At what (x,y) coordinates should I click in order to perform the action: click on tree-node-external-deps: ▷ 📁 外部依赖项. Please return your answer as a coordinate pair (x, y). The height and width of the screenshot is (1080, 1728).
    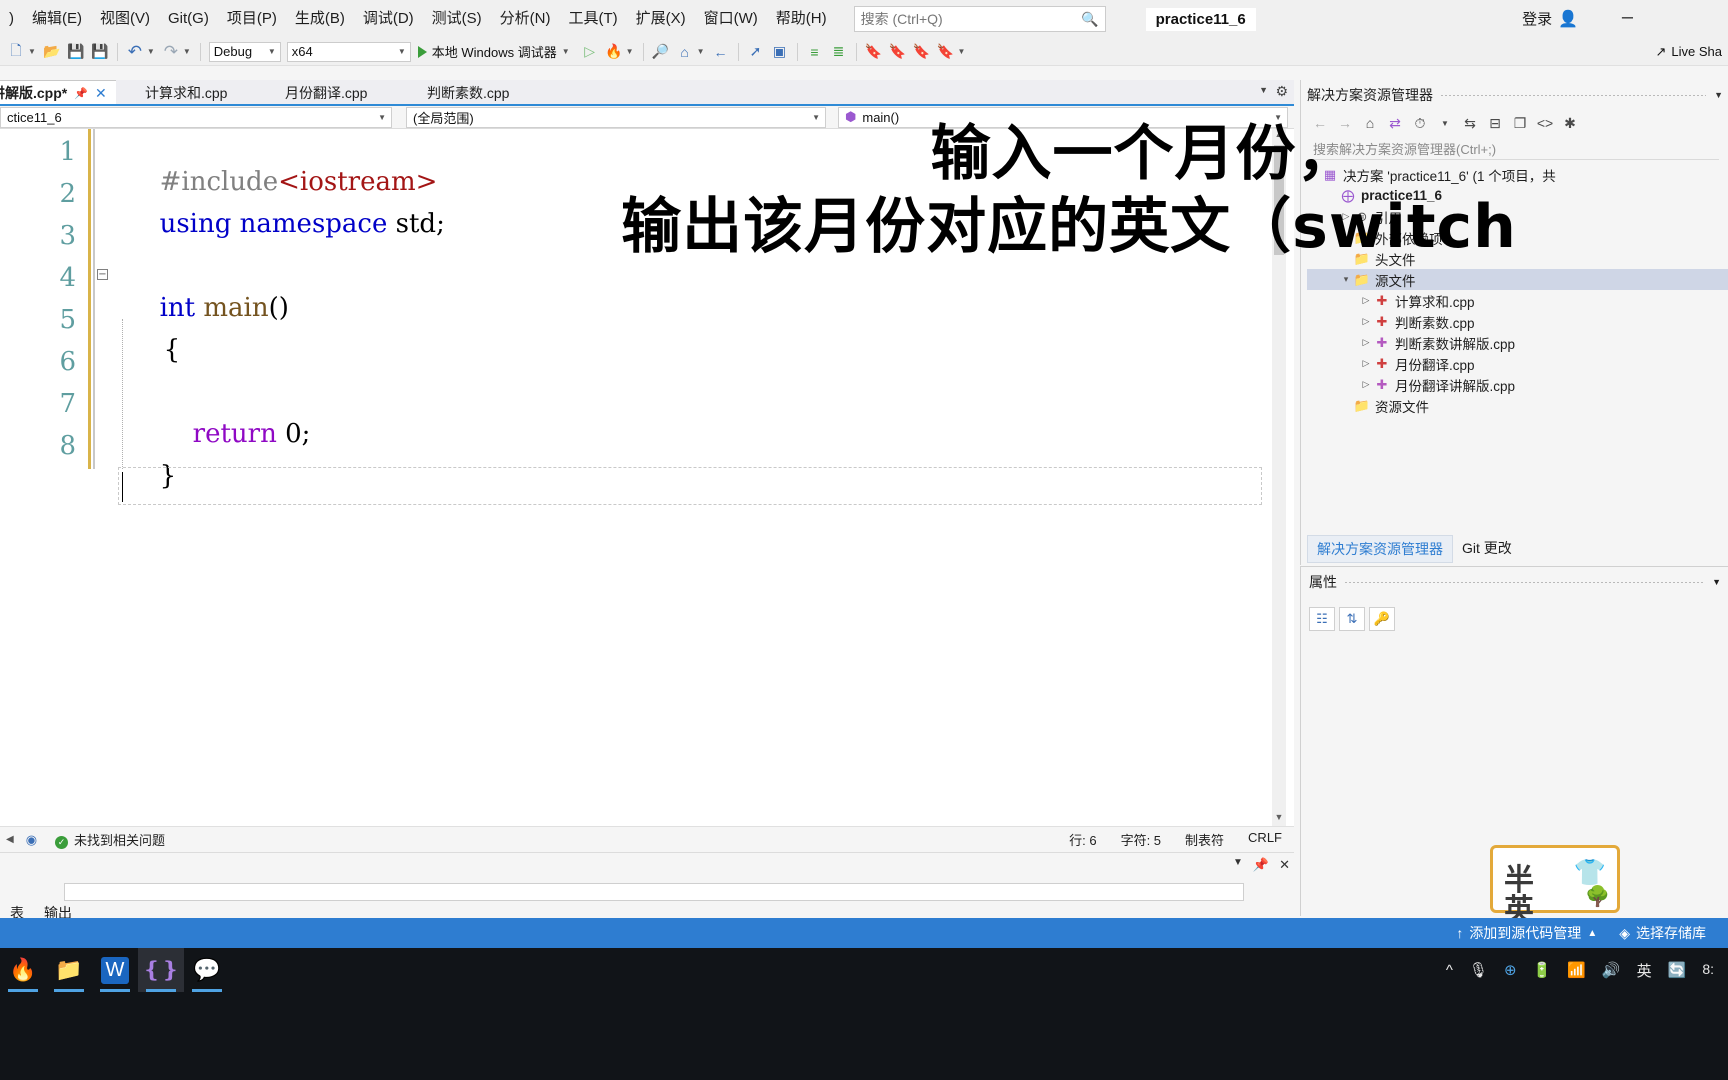
    Looking at the image, I should click on (1517, 237).